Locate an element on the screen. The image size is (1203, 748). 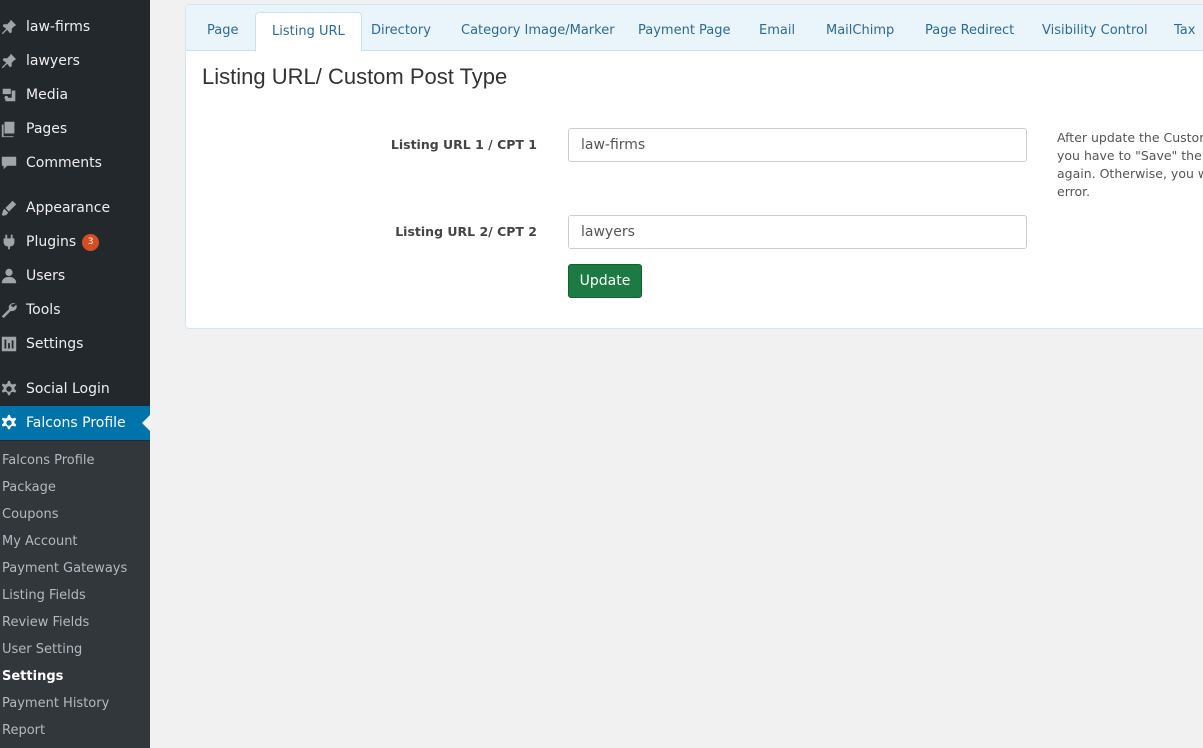
menu-item-label: Comments is located at coordinates (64, 163).